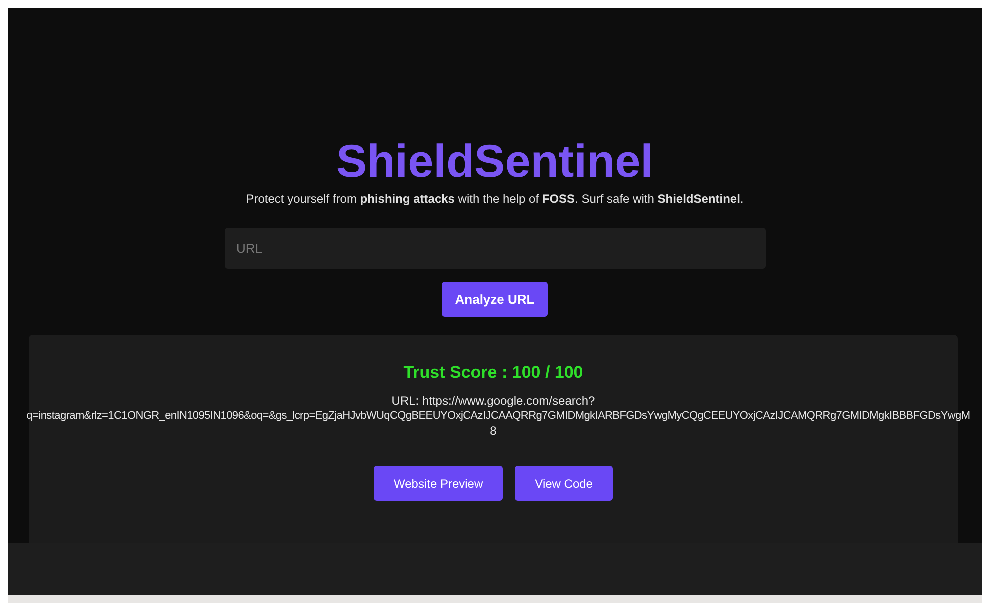  I want to click on url-text: 8, so click(493, 431).